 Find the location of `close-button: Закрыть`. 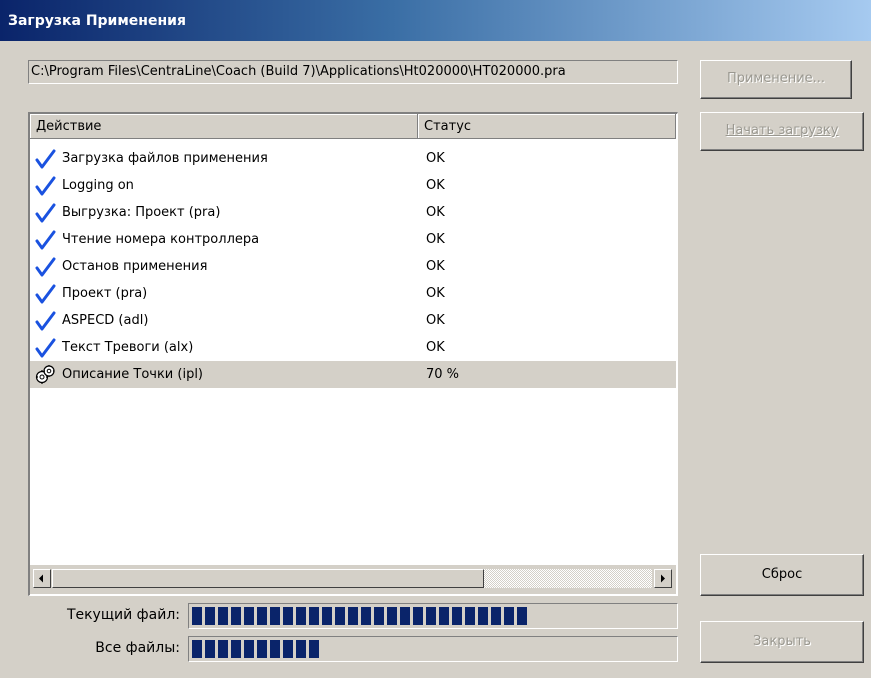

close-button: Закрыть is located at coordinates (782, 642).